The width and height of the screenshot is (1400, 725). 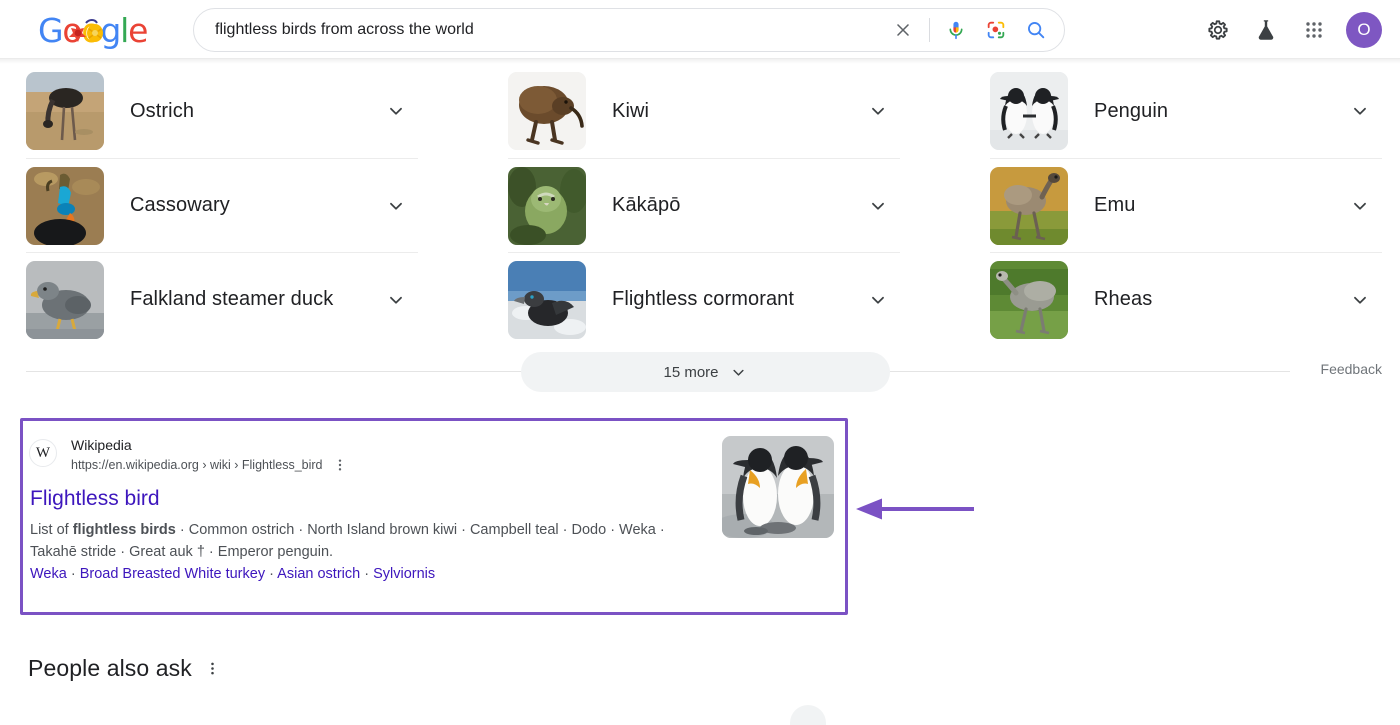 What do you see at coordinates (1186, 111) in the screenshot?
I see `carousel-item-penguin: Penguin` at bounding box center [1186, 111].